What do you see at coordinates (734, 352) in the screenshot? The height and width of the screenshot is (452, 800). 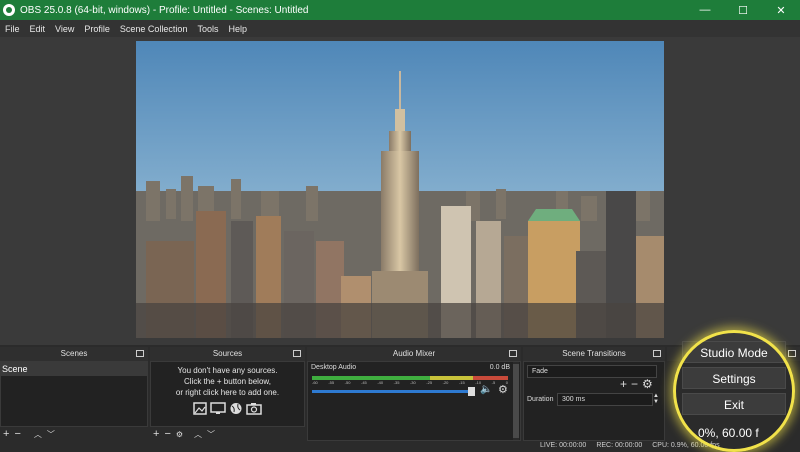 I see `studio-mode-button: Studio Mode` at bounding box center [734, 352].